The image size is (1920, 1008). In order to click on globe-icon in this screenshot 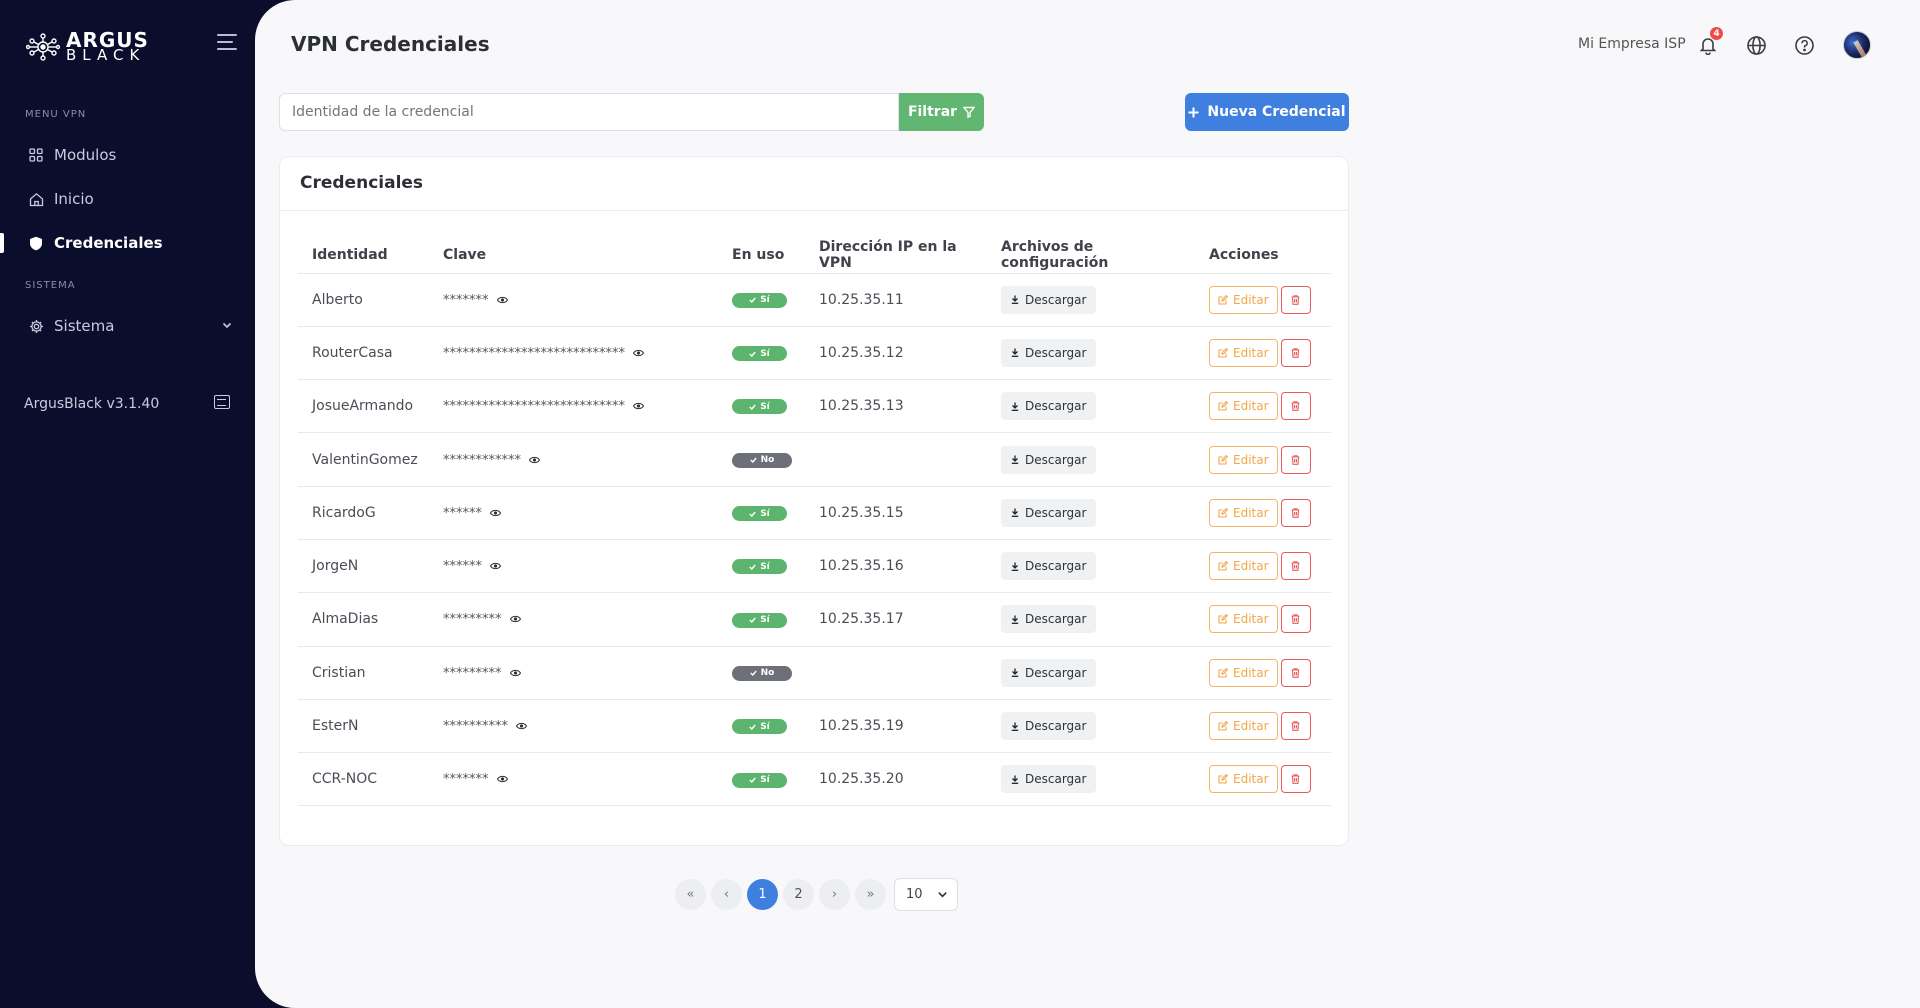, I will do `click(1756, 45)`.